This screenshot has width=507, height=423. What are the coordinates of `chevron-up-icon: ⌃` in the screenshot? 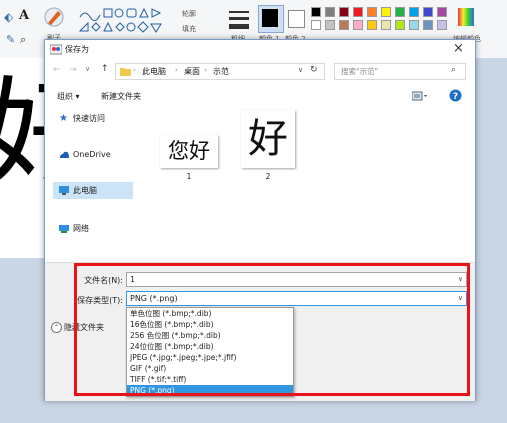 It's located at (56, 327).